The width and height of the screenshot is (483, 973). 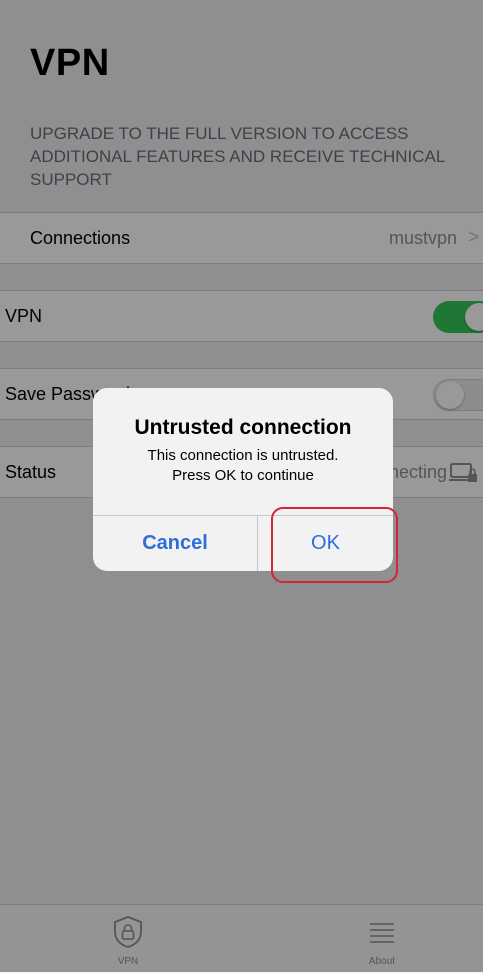 What do you see at coordinates (243, 427) in the screenshot?
I see `dialog-title: Untrusted connection` at bounding box center [243, 427].